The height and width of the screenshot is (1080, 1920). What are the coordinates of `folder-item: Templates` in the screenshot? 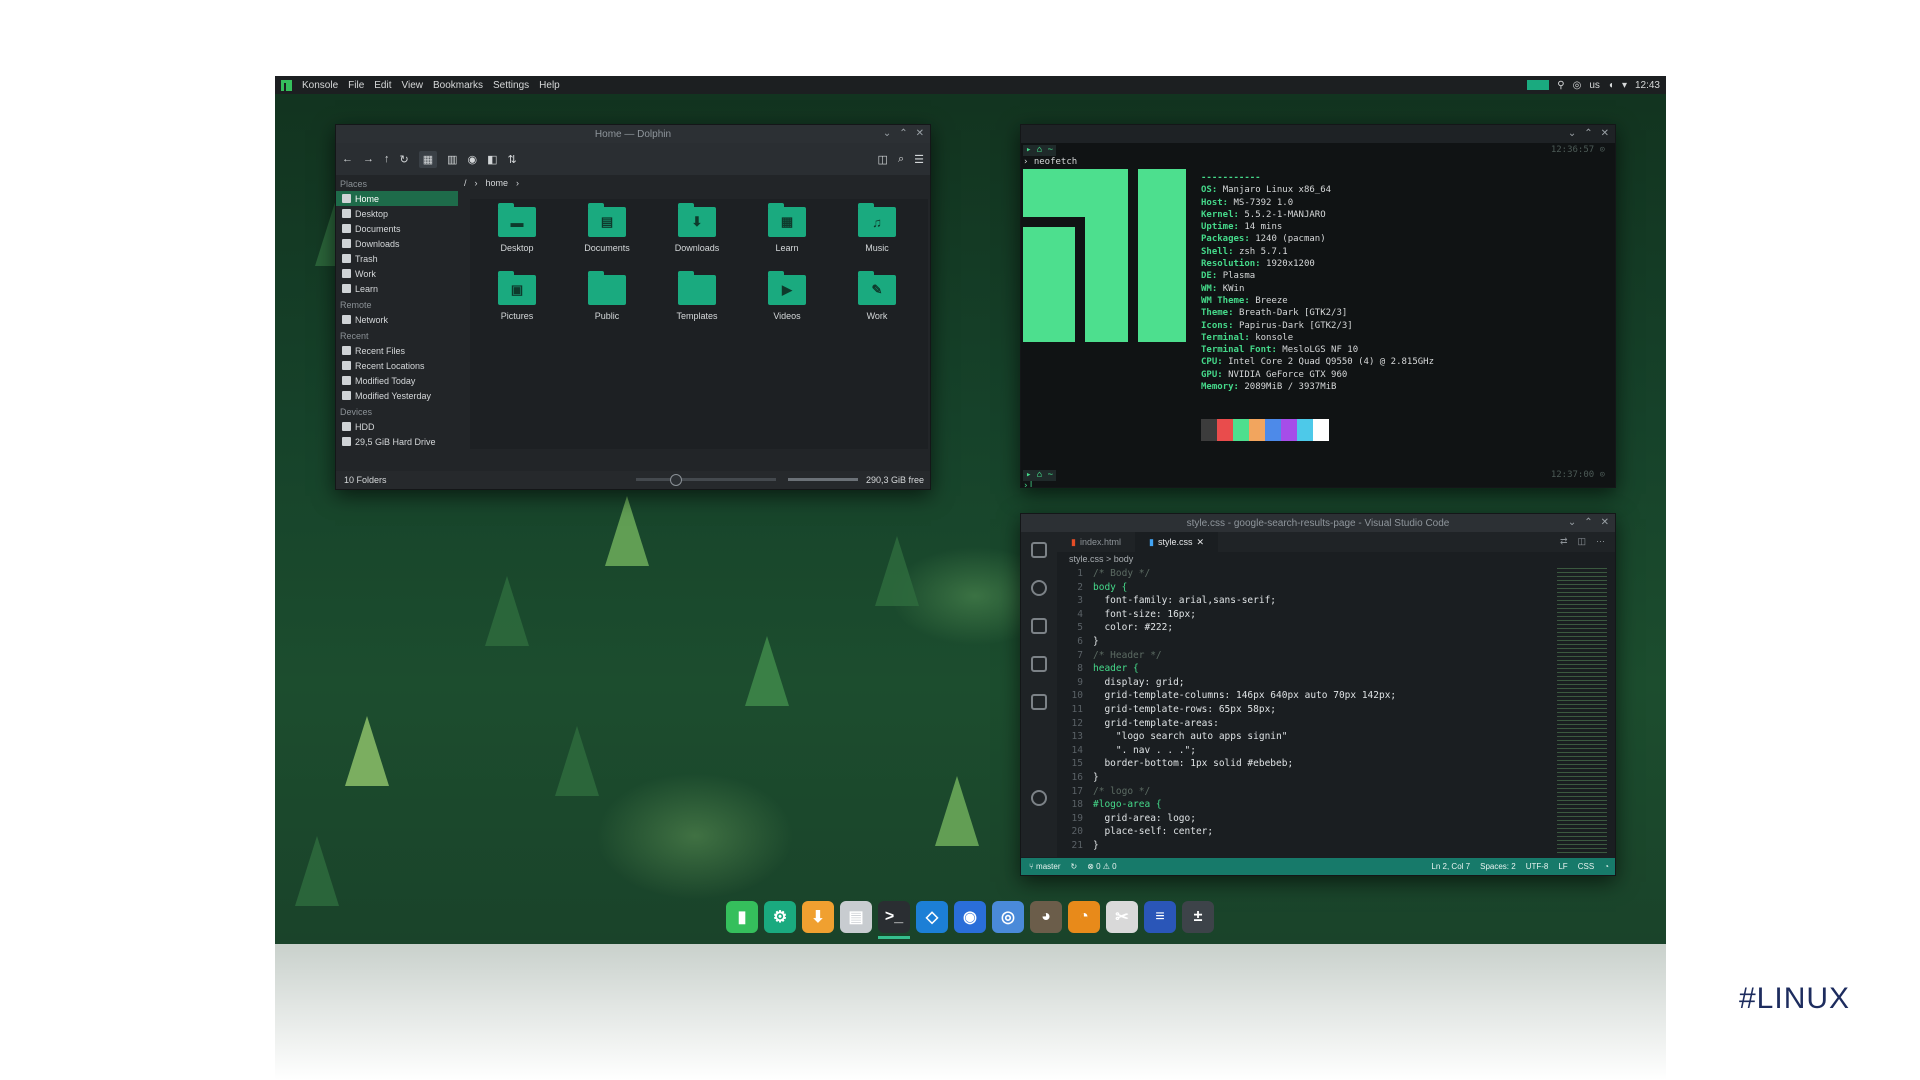 It's located at (697, 307).